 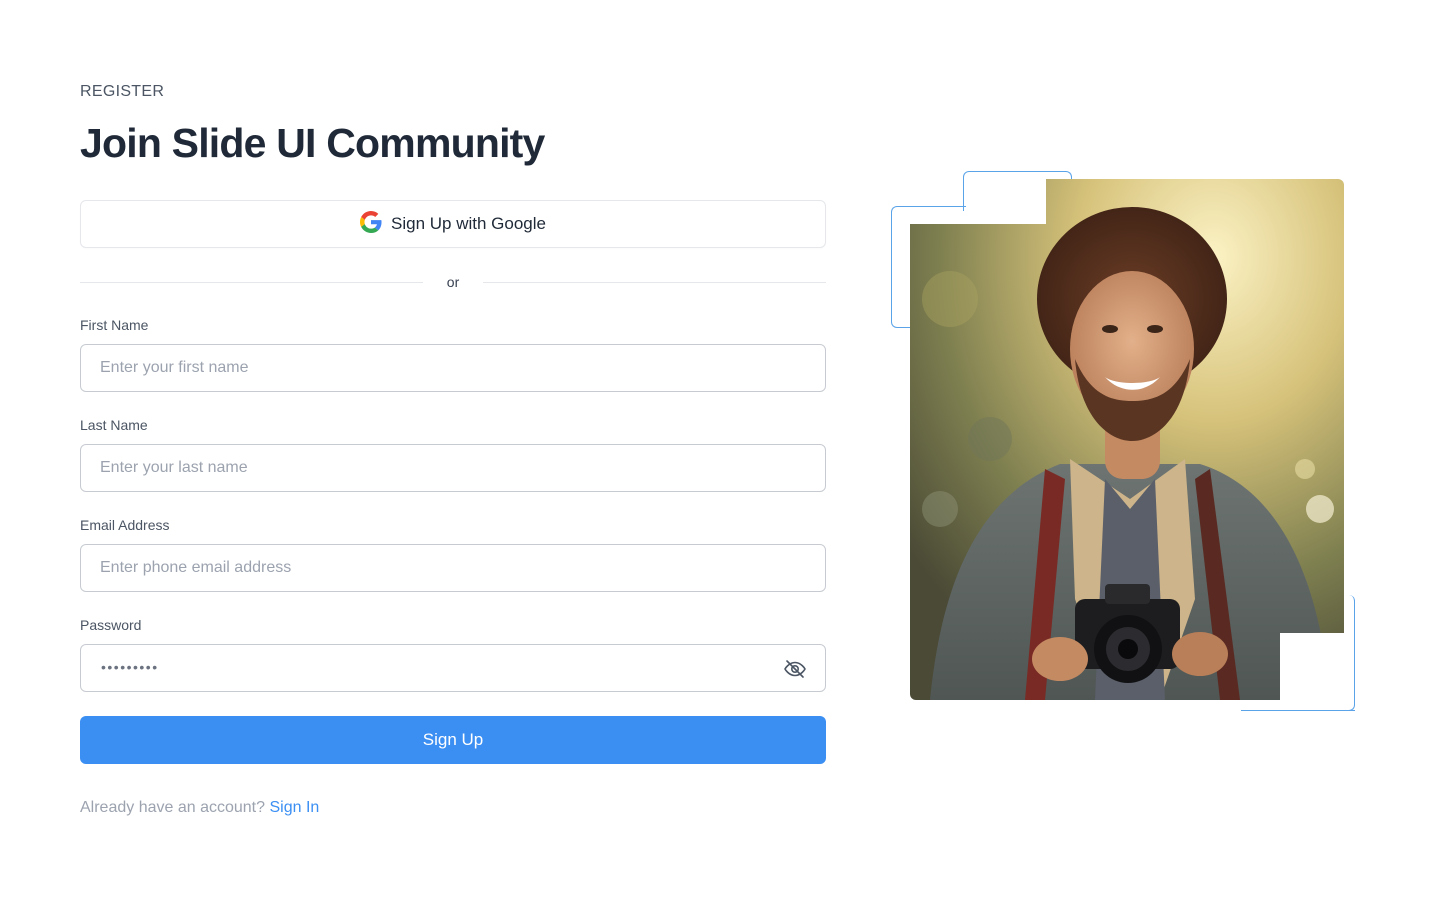 I want to click on first-name-group: First Name, so click(x=453, y=354).